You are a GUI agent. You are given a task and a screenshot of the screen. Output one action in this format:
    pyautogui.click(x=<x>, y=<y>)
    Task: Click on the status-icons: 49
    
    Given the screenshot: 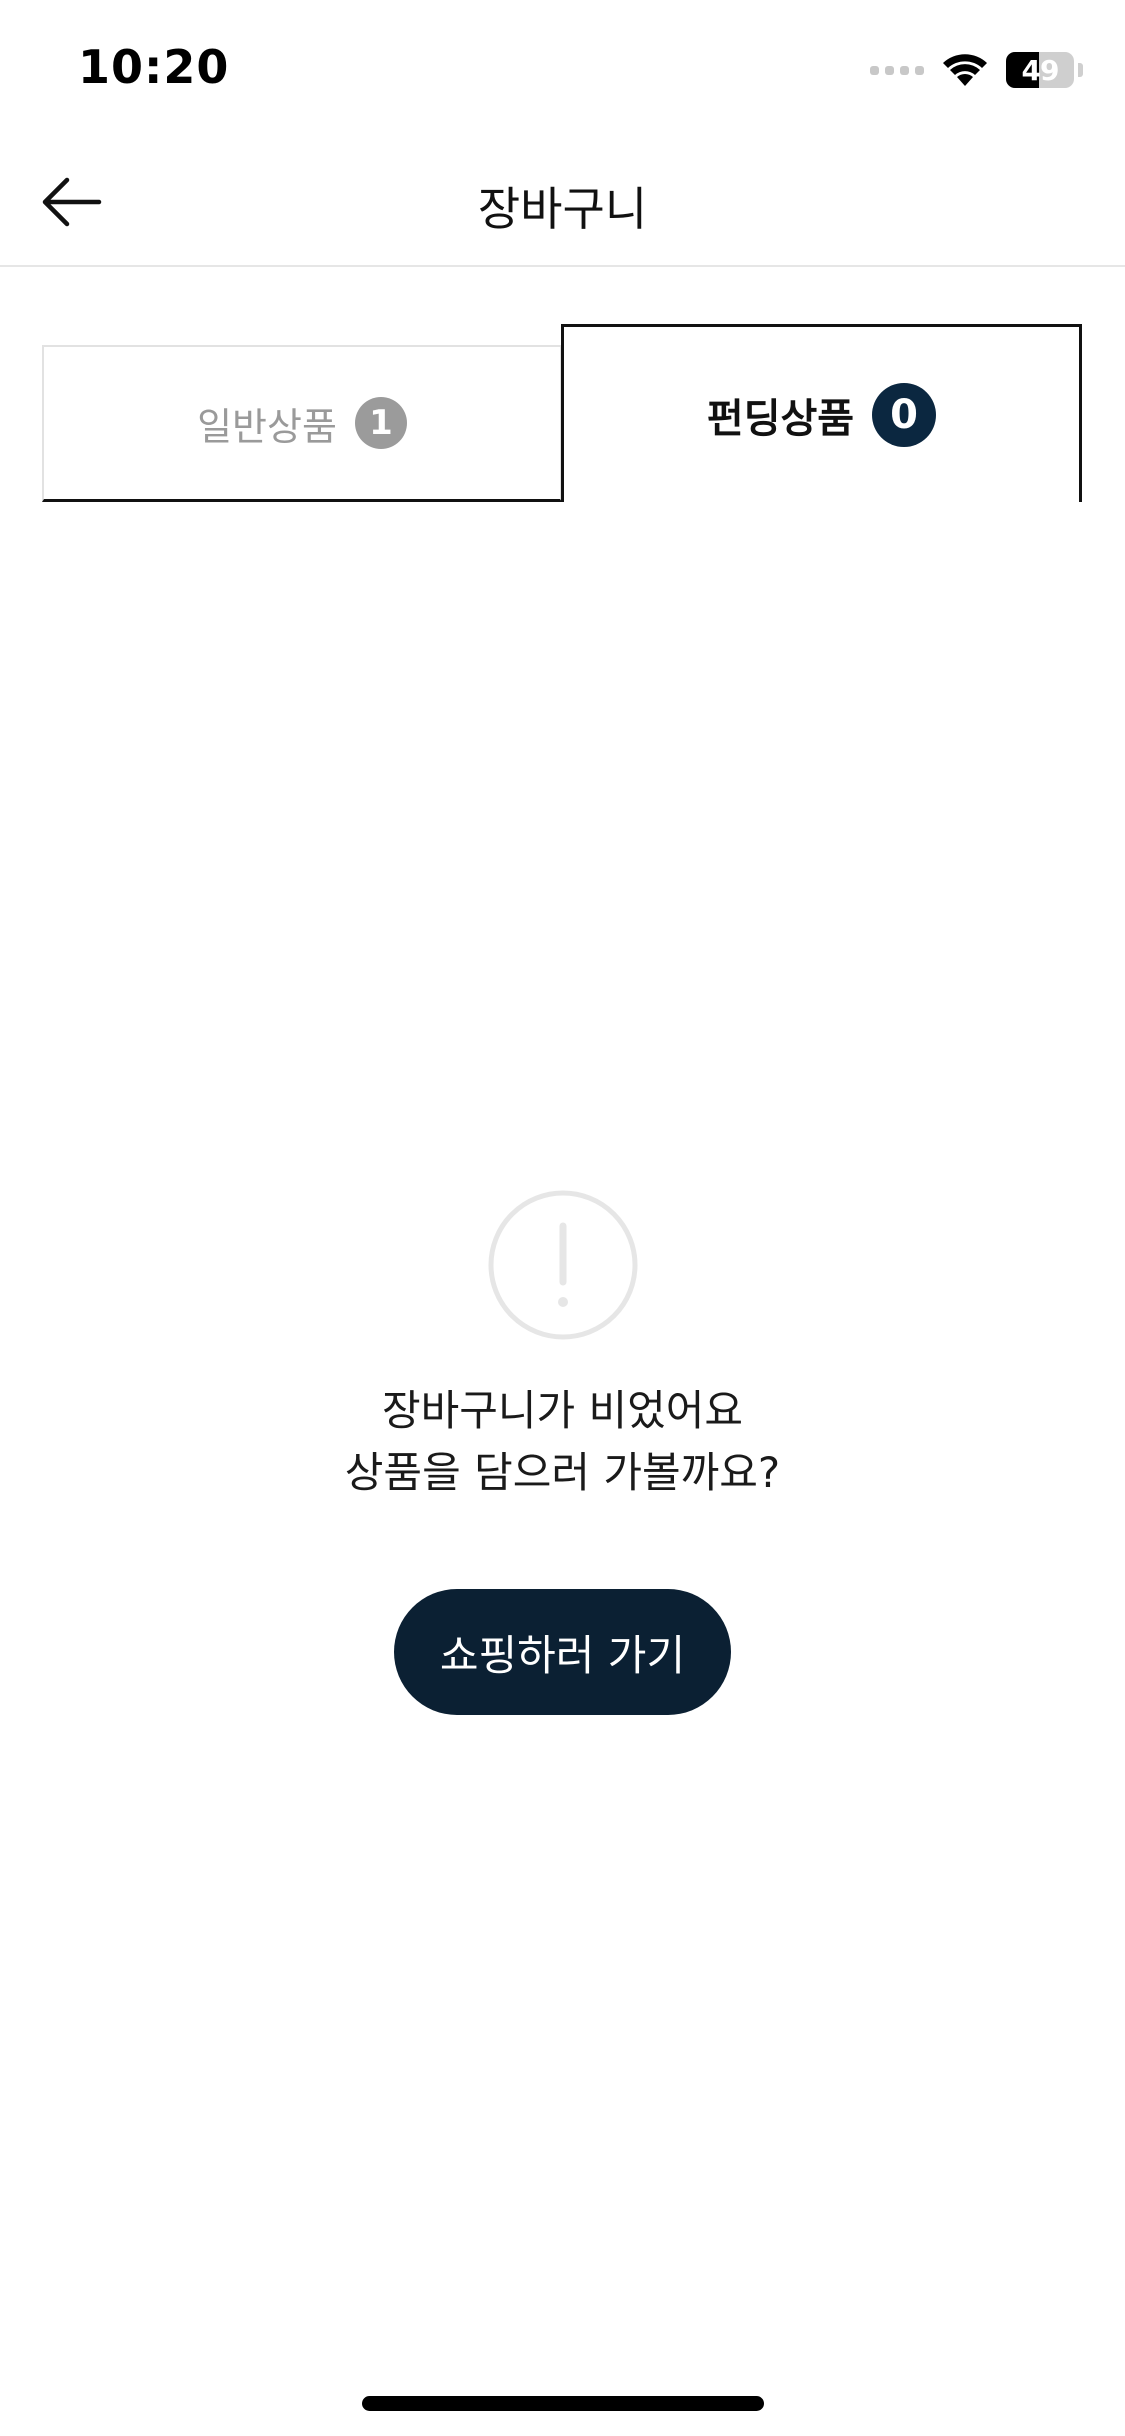 What is the action you would take?
    pyautogui.click(x=976, y=70)
    